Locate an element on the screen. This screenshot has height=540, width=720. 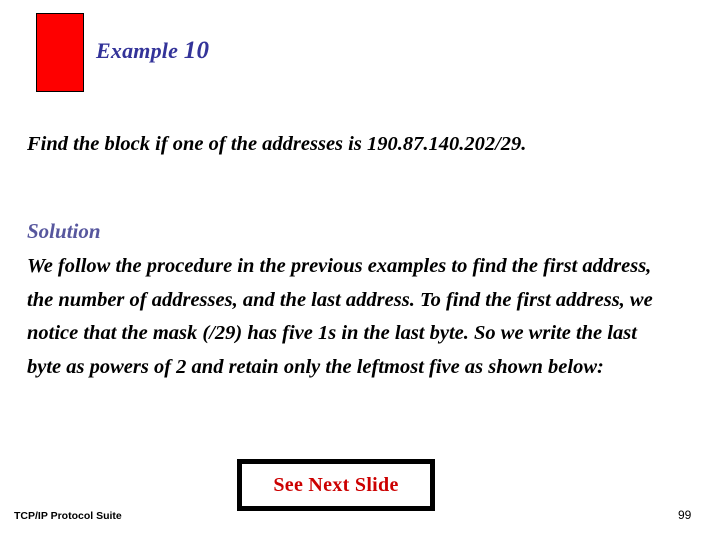
see-next-slide-label: See Next Slide is located at coordinates (336, 485).